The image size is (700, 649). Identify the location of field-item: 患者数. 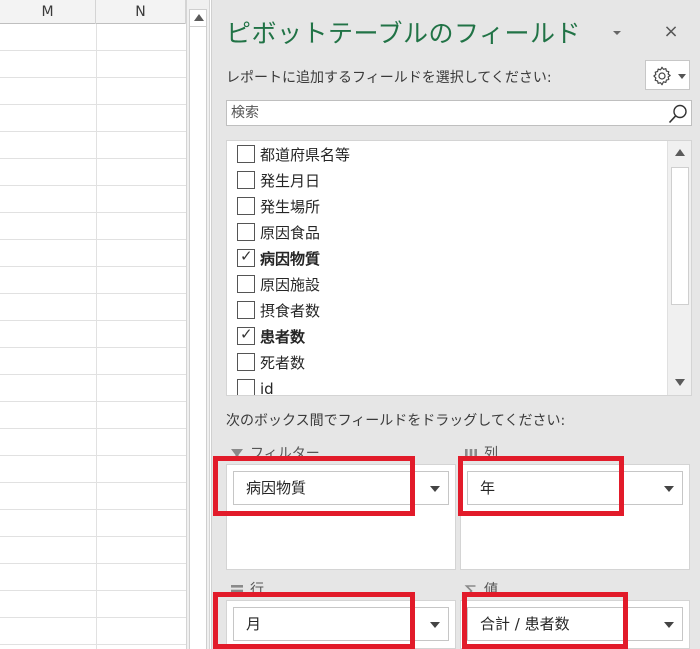
(447, 338).